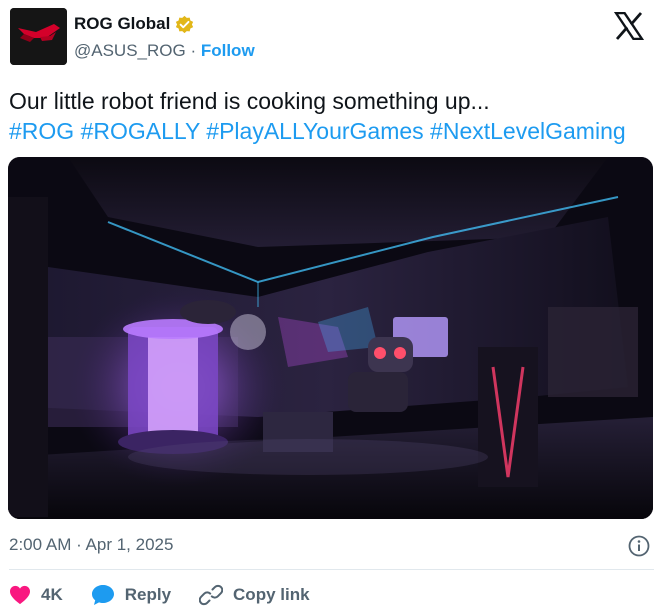 This screenshot has width=664, height=616. Describe the element at coordinates (140, 131) in the screenshot. I see `hashtag-rogally: #ROGALLY` at that location.